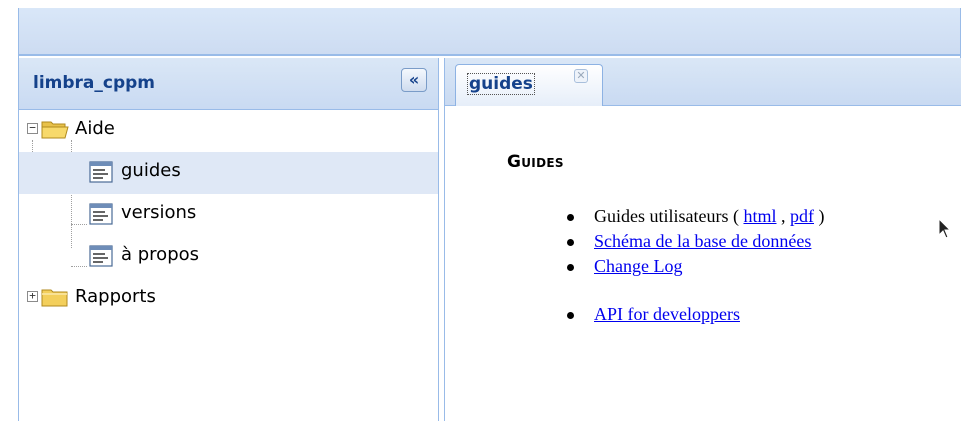 Image resolution: width=971 pixels, height=421 pixels. I want to click on tree-node-label: versions, so click(159, 212).